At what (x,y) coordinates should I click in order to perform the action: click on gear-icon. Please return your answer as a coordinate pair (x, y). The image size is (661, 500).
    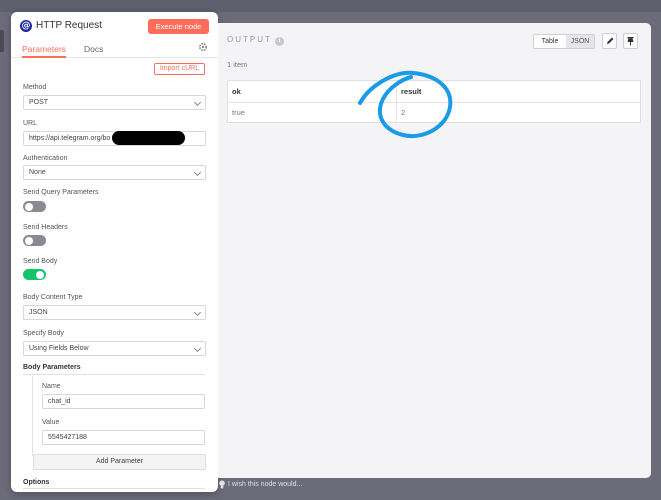
    Looking at the image, I should click on (203, 47).